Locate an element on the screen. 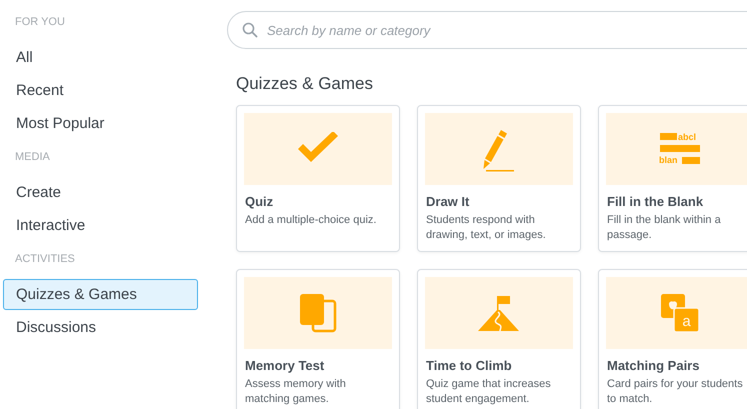 This screenshot has height=409, width=747. section-heading: FOR YOU is located at coordinates (40, 23).